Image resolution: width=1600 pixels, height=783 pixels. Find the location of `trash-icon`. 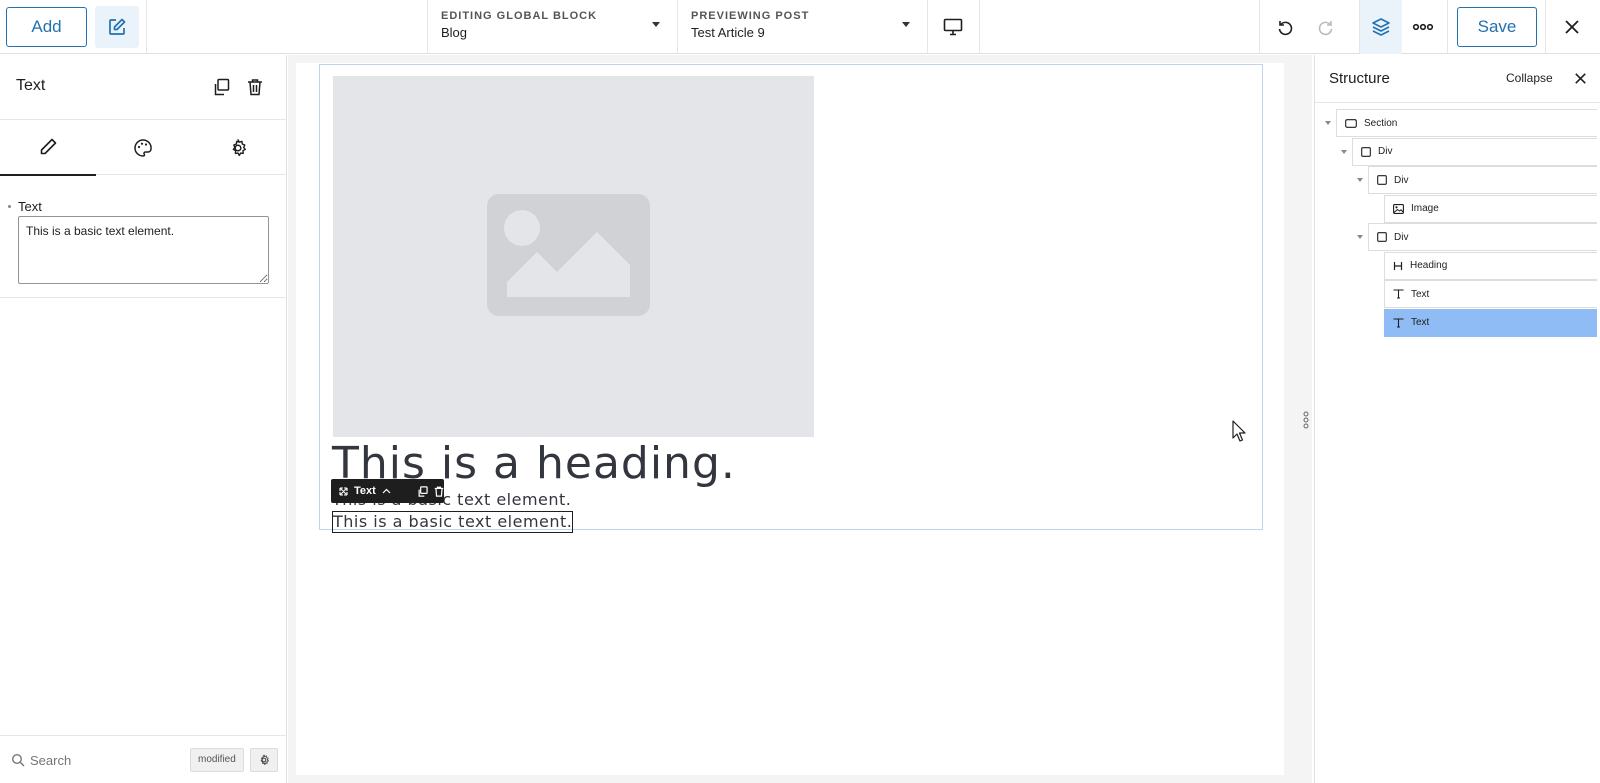

trash-icon is located at coordinates (439, 491).